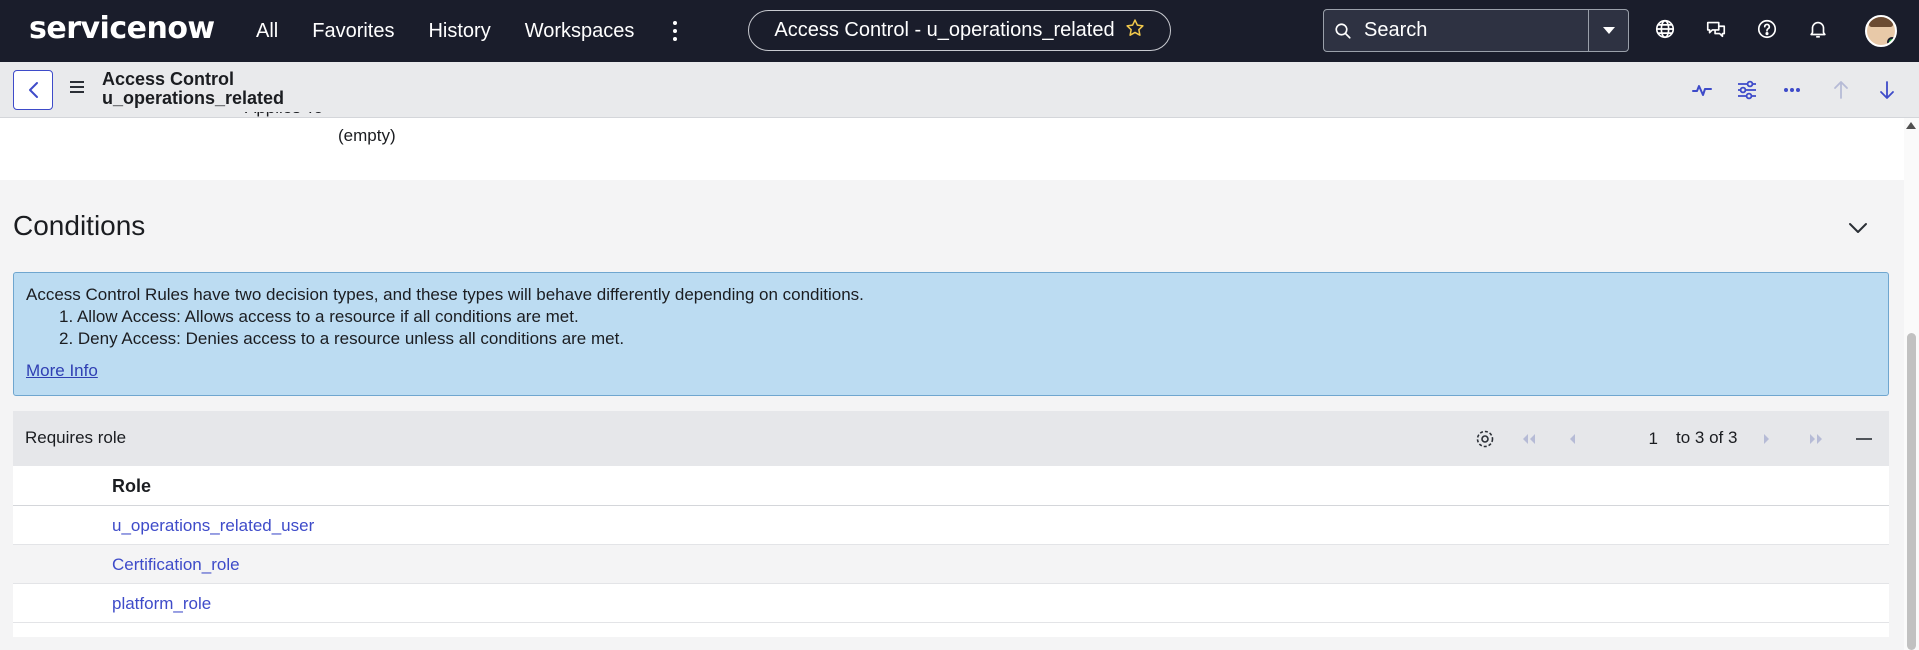 Image resolution: width=1919 pixels, height=650 pixels. Describe the element at coordinates (1485, 439) in the screenshot. I see `gear-icon` at that location.